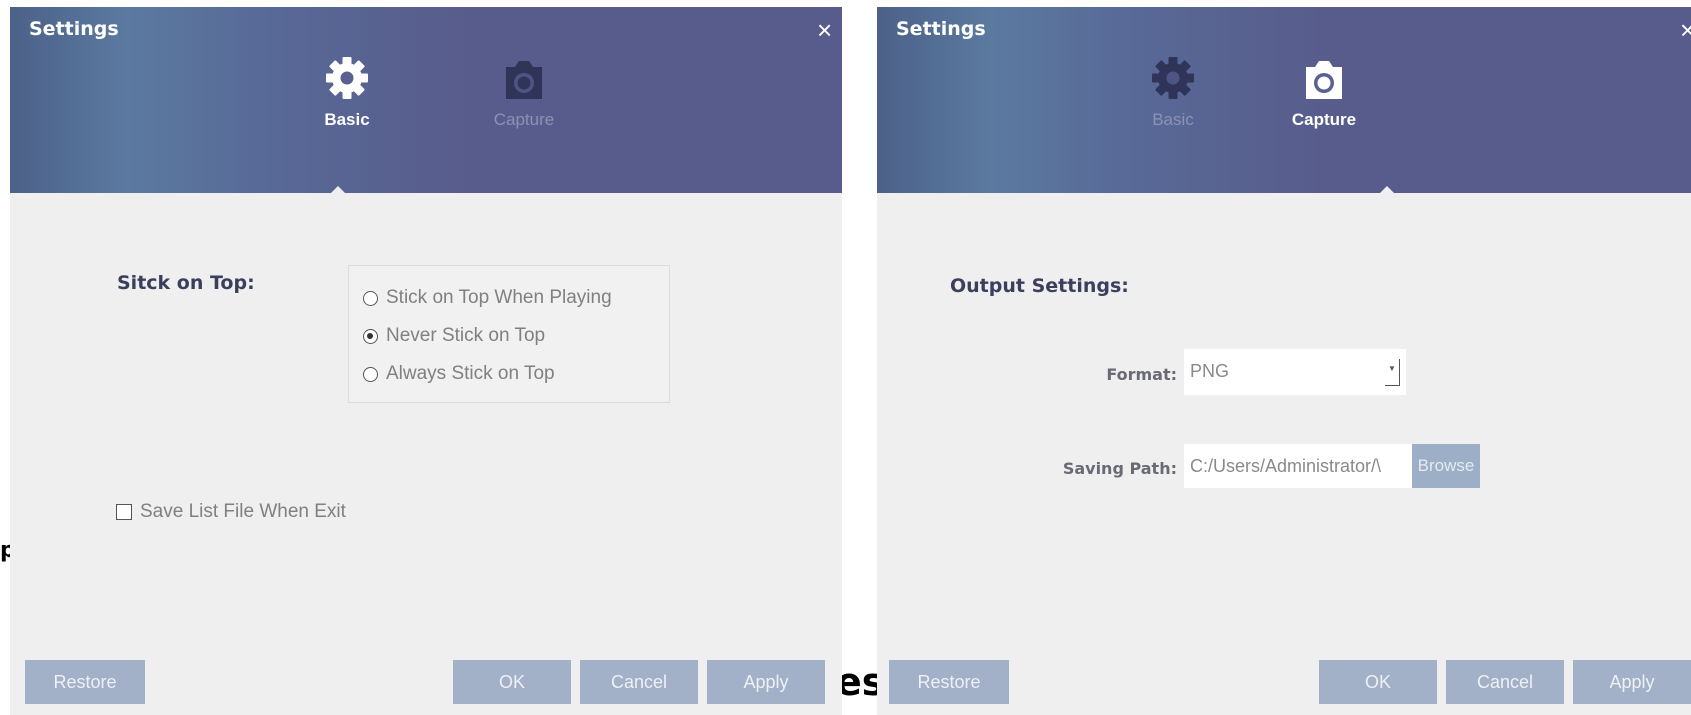 This screenshot has width=1691, height=715. I want to click on stick-on-top-label: Sitck on Top:, so click(186, 283).